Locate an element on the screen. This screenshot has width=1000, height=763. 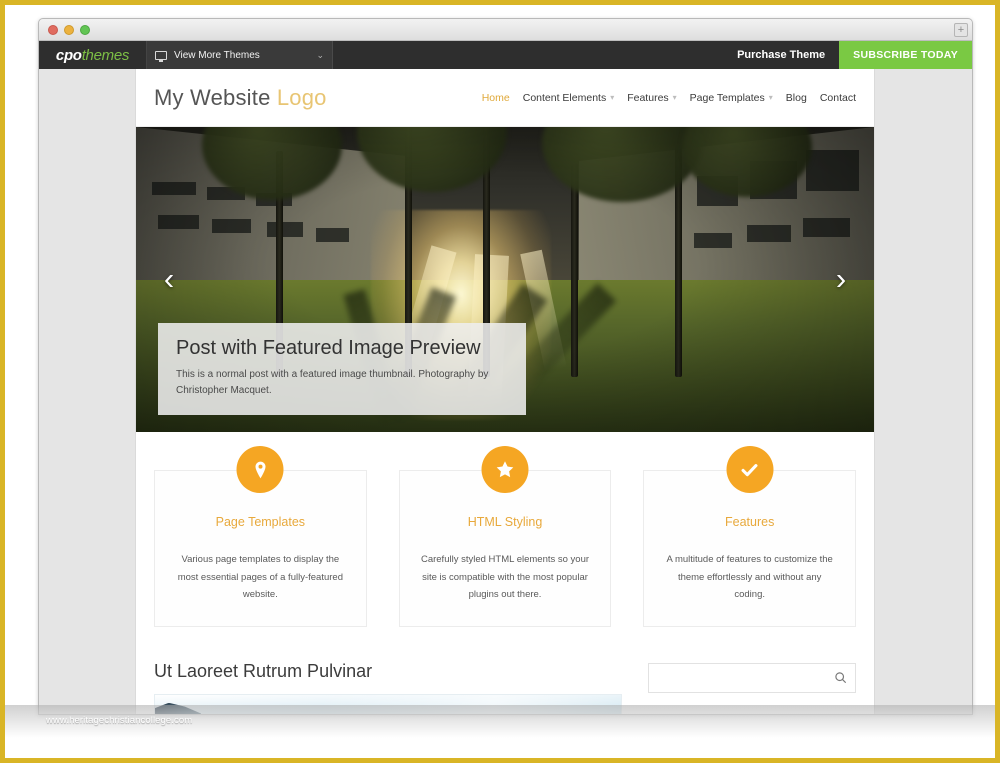
minimize-window-button is located at coordinates (69, 30).